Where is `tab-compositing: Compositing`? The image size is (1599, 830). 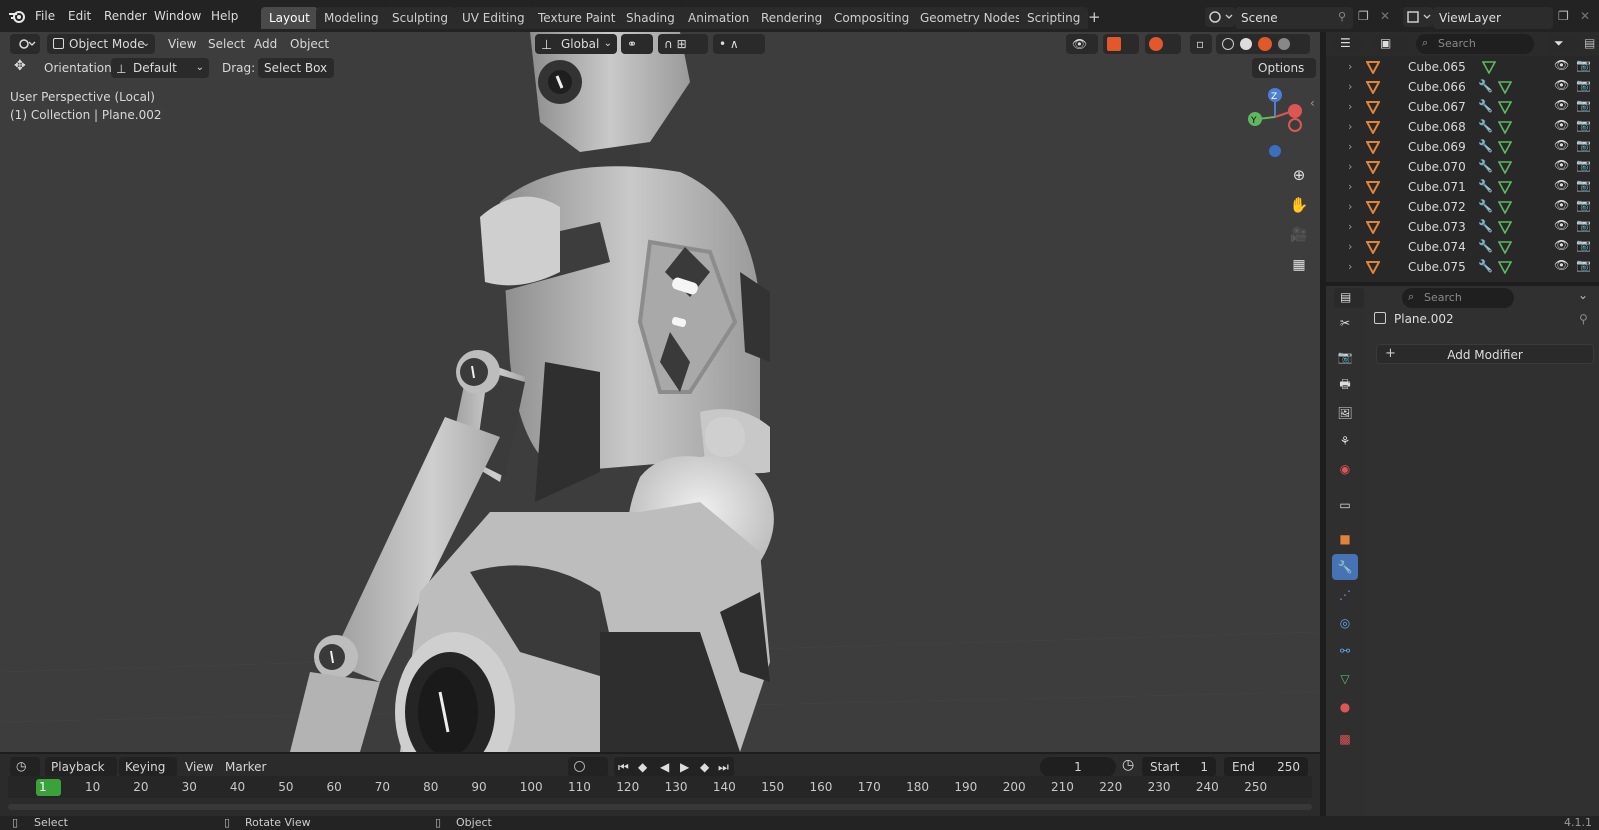
tab-compositing: Compositing is located at coordinates (872, 18).